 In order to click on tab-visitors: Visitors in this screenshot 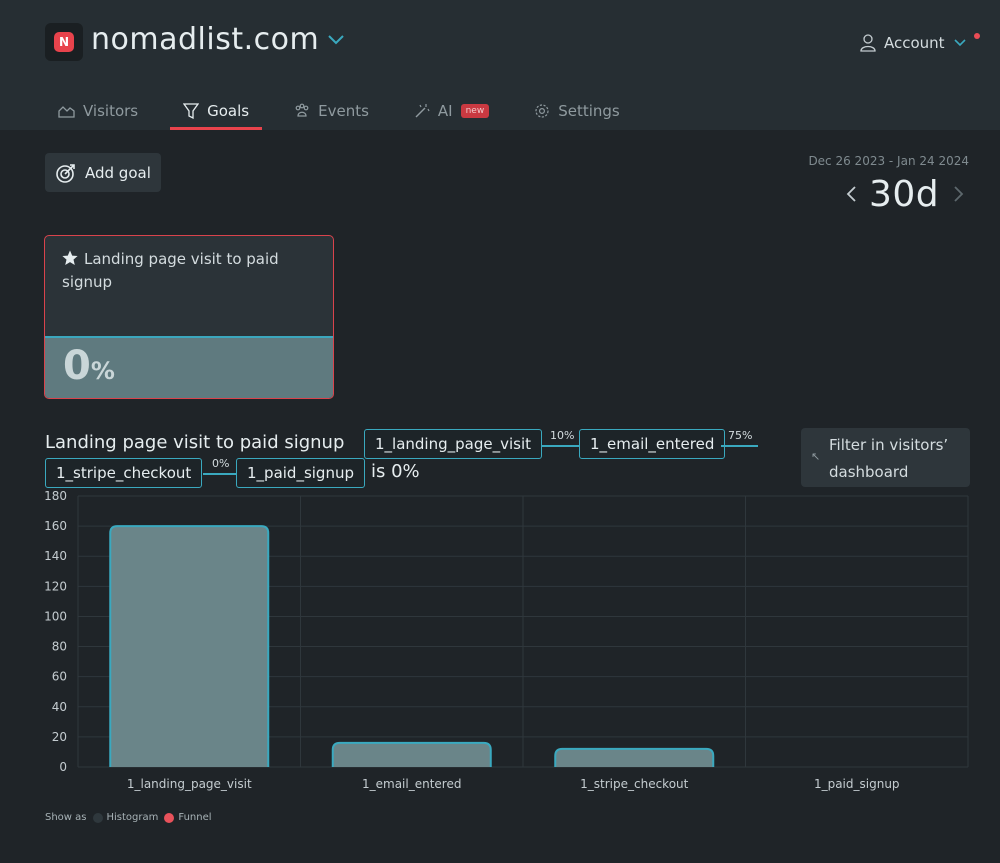, I will do `click(98, 111)`.